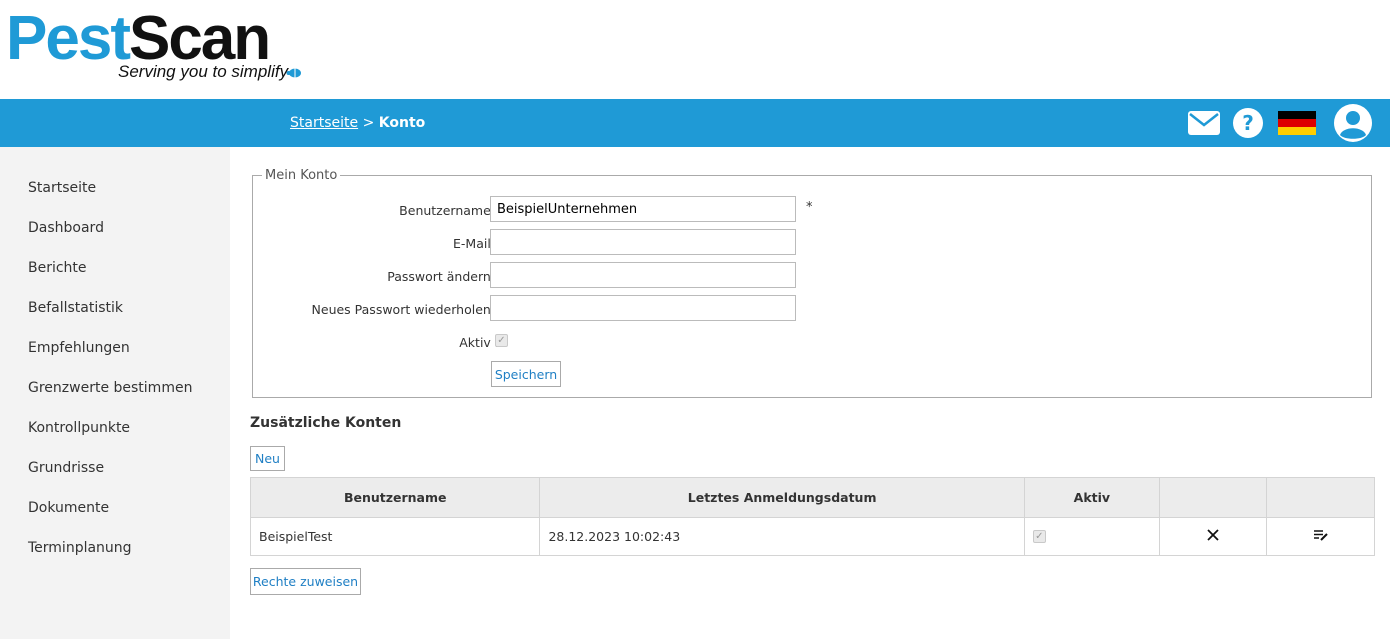 The height and width of the screenshot is (639, 1390). Describe the element at coordinates (57, 268) in the screenshot. I see `sidebar-item-berichte: Berichte` at that location.